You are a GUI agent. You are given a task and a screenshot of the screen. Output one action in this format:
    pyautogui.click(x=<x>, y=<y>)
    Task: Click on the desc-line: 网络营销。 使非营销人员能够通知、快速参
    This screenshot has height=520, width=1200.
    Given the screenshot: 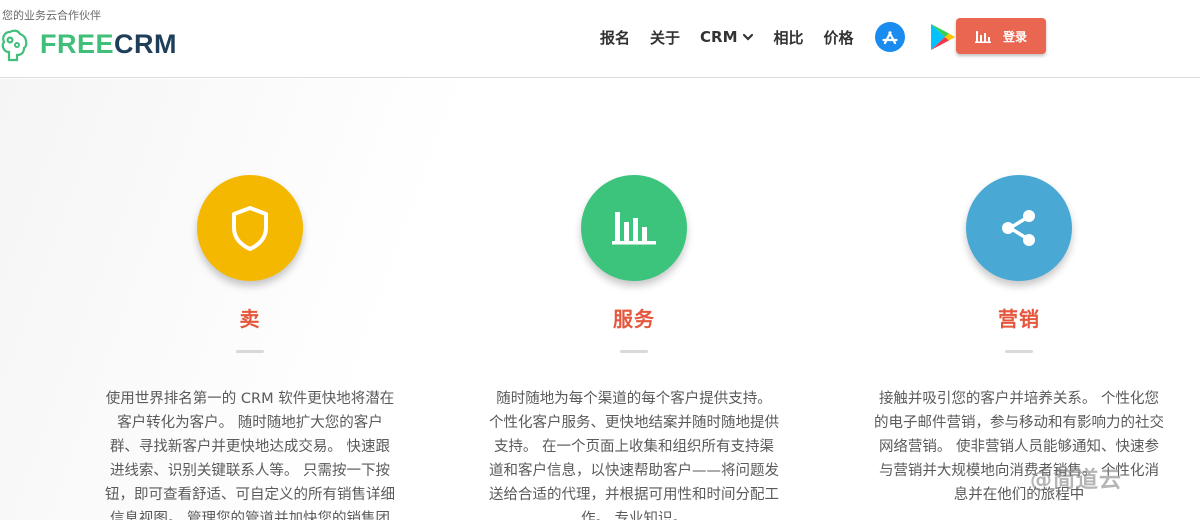 What is the action you would take?
    pyautogui.click(x=1019, y=447)
    